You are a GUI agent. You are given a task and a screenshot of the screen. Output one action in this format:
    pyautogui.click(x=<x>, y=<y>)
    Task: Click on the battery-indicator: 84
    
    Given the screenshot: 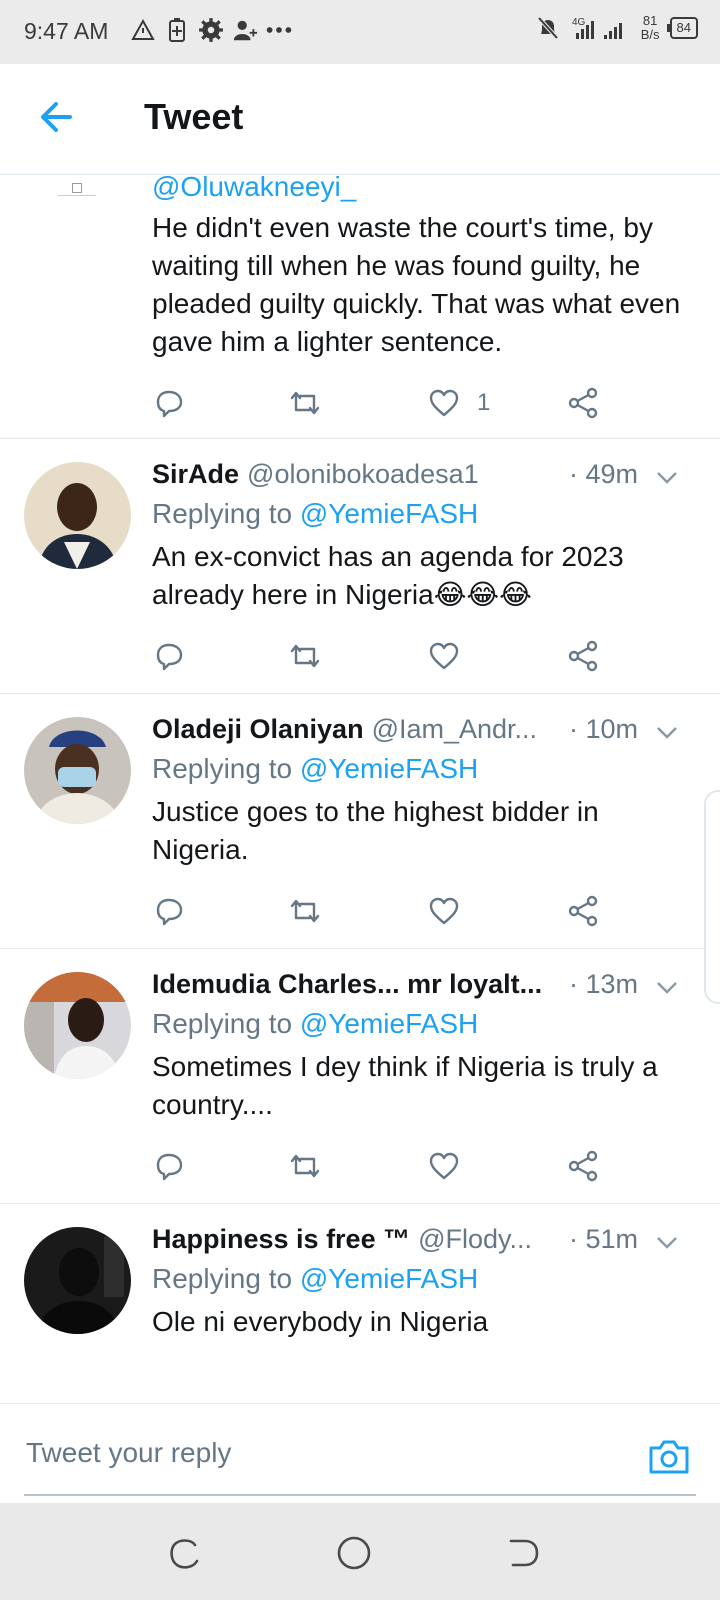 What is the action you would take?
    pyautogui.click(x=682, y=28)
    